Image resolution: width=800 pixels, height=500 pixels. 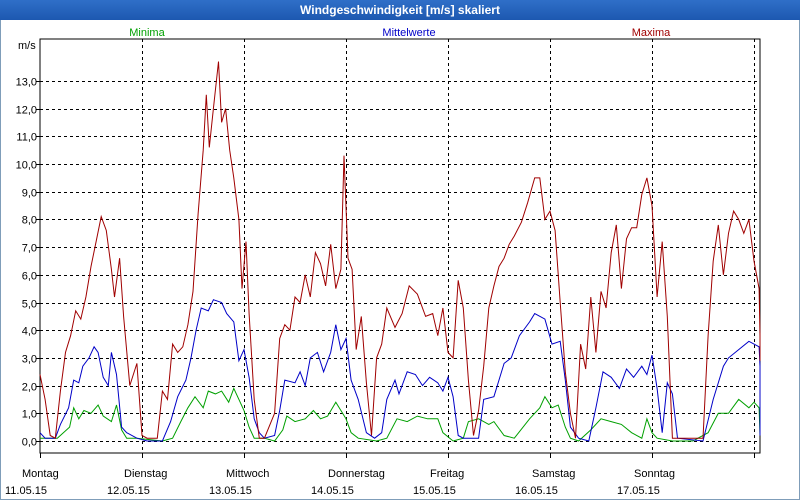 I want to click on y-tick-label: 13,0, so click(x=26, y=83).